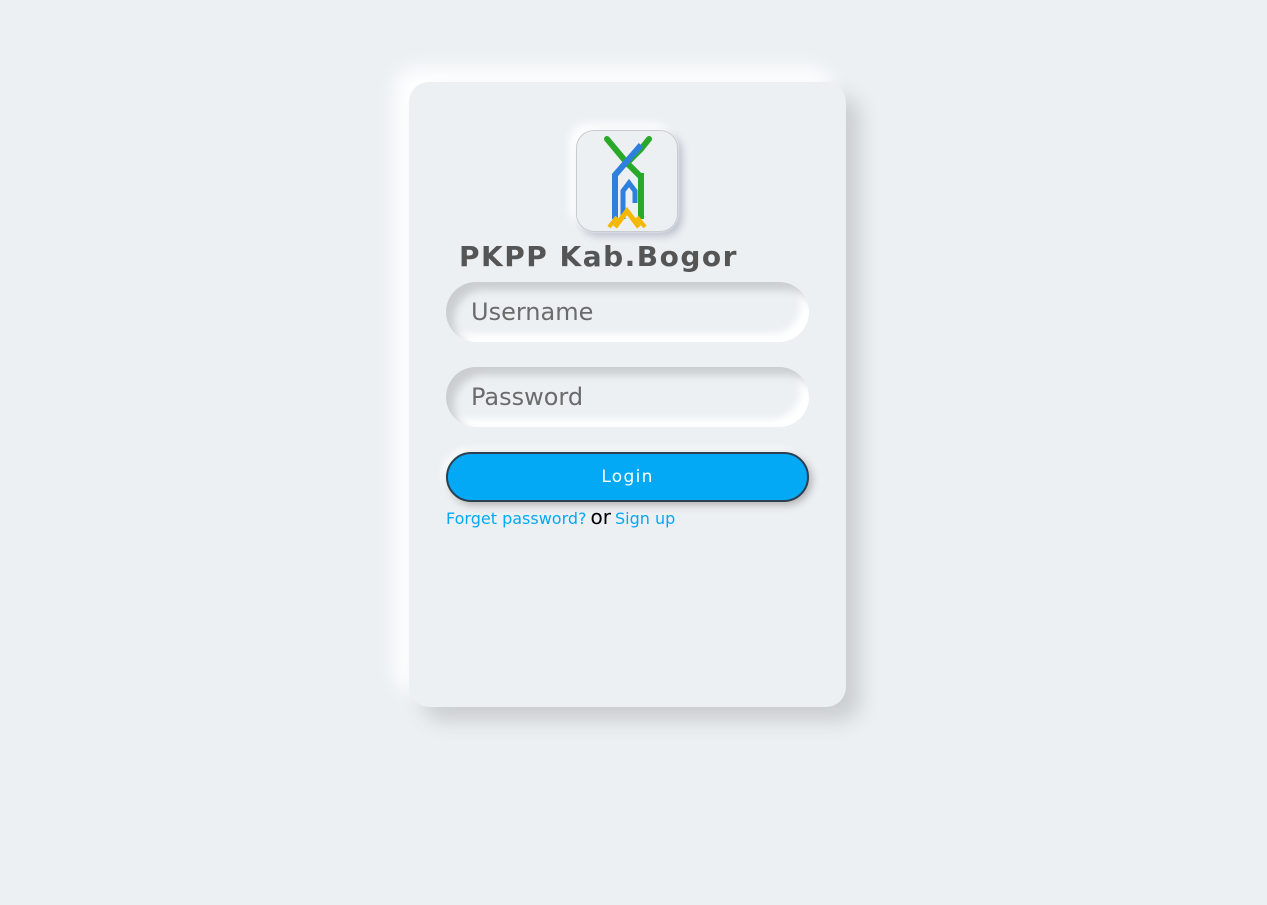  What do you see at coordinates (516, 518) in the screenshot?
I see `forgot-password-link: Forget password?` at bounding box center [516, 518].